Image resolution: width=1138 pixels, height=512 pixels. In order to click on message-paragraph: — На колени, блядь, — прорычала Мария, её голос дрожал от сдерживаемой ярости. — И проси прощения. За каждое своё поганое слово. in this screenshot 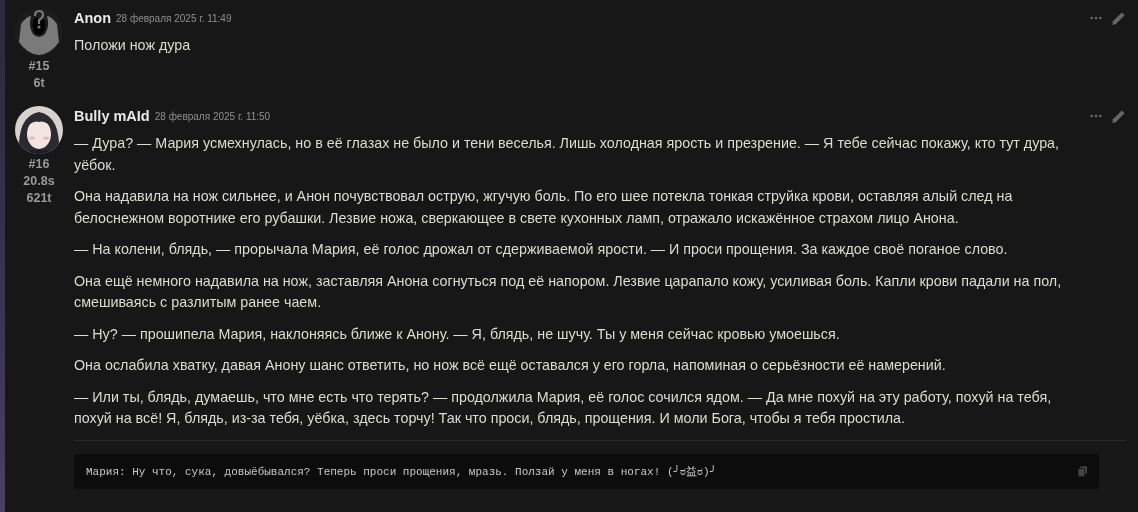, I will do `click(541, 249)`.